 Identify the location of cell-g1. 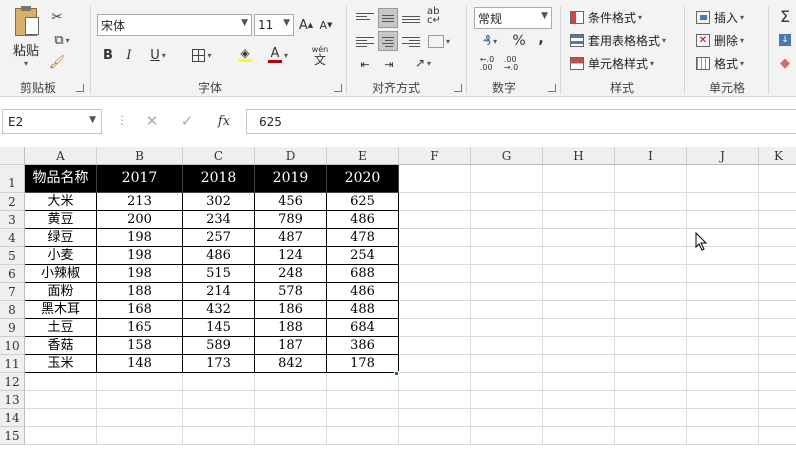
(507, 179).